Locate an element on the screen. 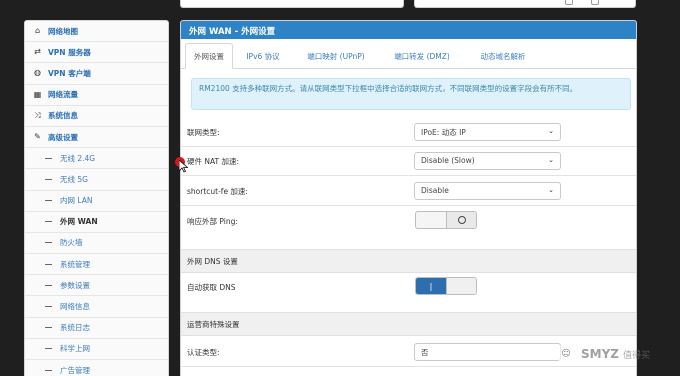 The image size is (680, 376). hw-nat-value: Disable (Slow) is located at coordinates (448, 160).